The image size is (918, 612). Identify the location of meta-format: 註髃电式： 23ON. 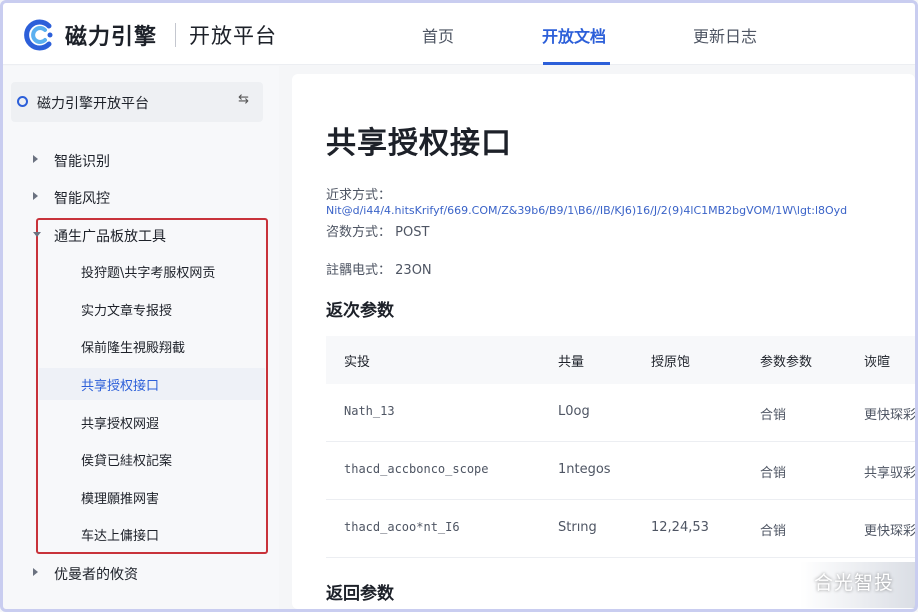
(379, 268).